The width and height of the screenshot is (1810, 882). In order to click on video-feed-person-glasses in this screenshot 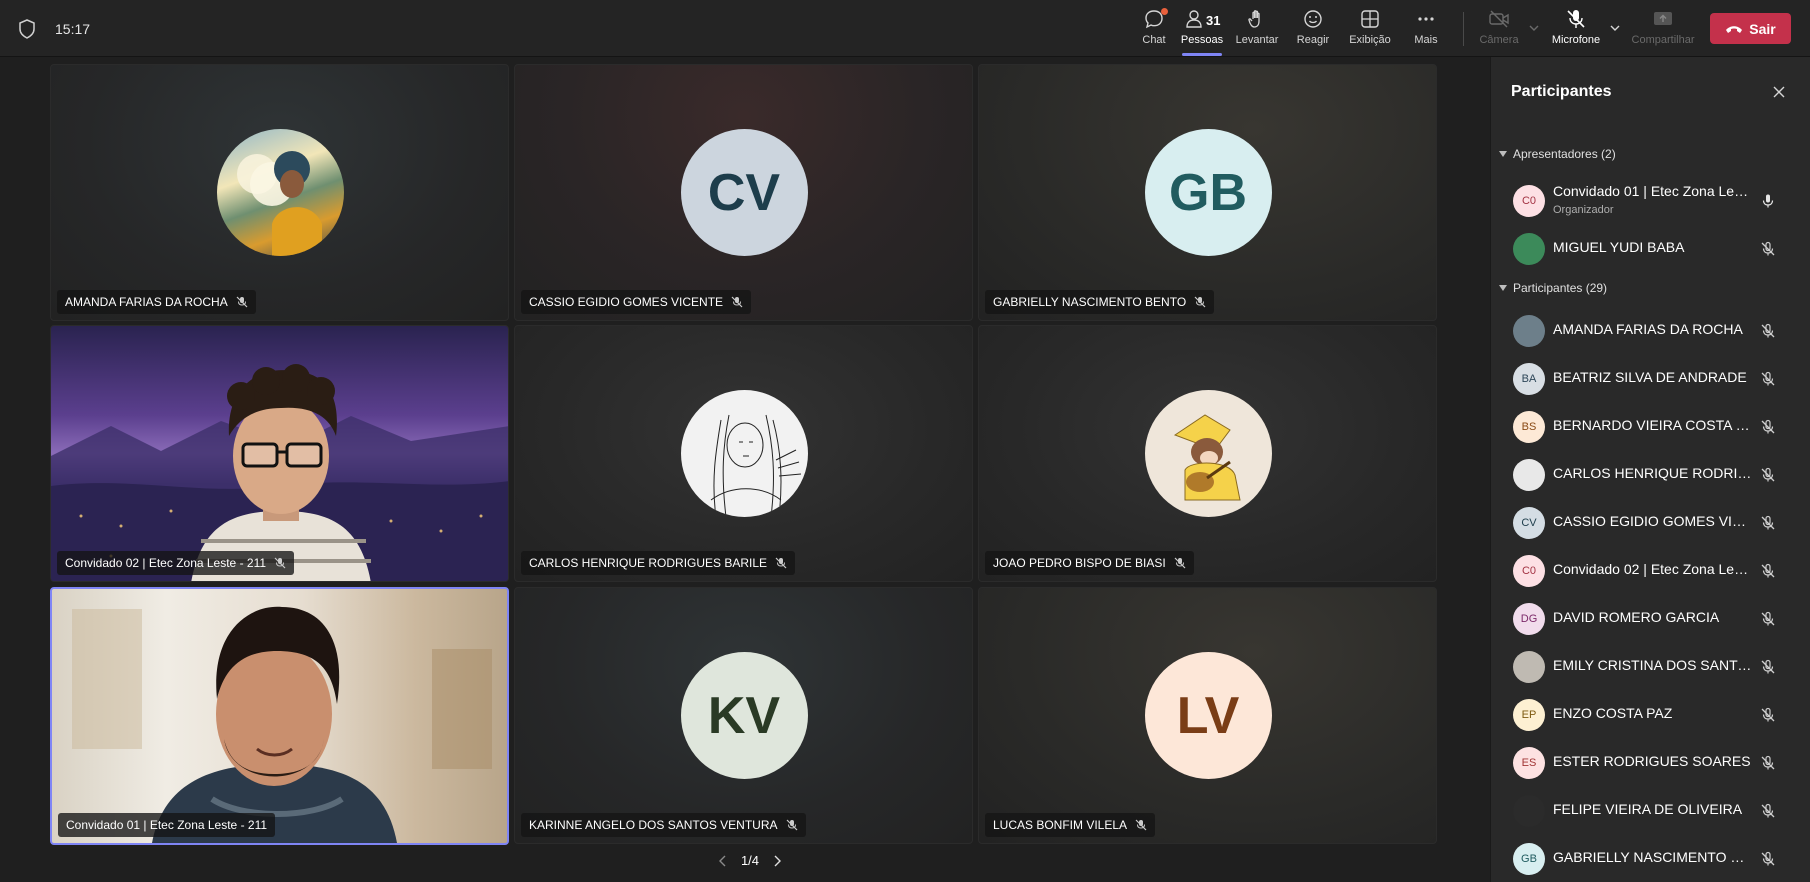, I will do `click(279, 472)`.